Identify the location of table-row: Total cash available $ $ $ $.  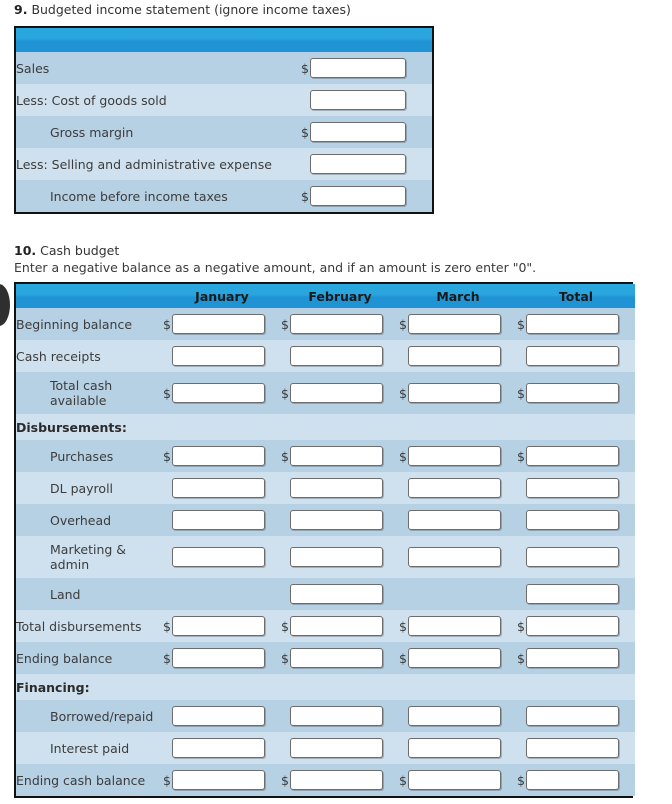
(325, 393).